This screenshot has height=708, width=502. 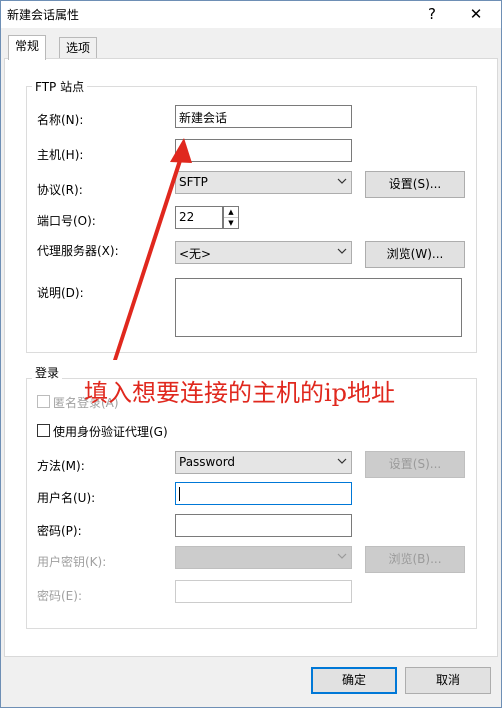 What do you see at coordinates (152, 249) in the screenshot?
I see `annotation-arrow` at bounding box center [152, 249].